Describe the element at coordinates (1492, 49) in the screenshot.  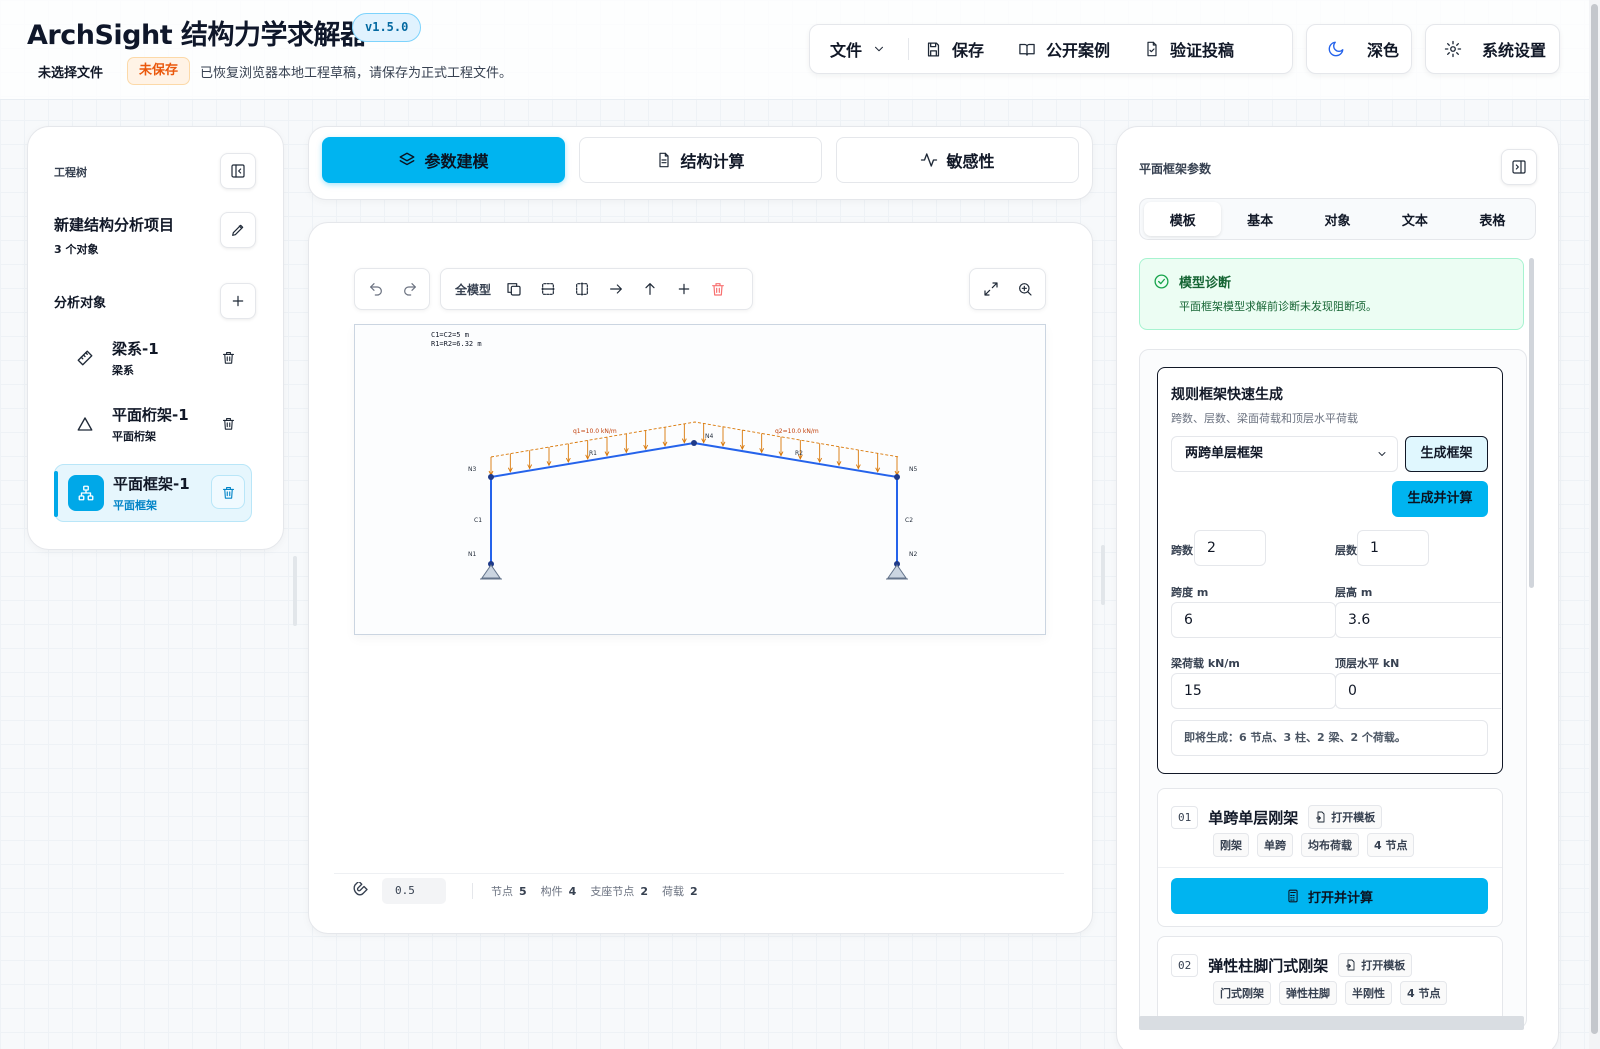
I see `settings-button: 系统设置` at that location.